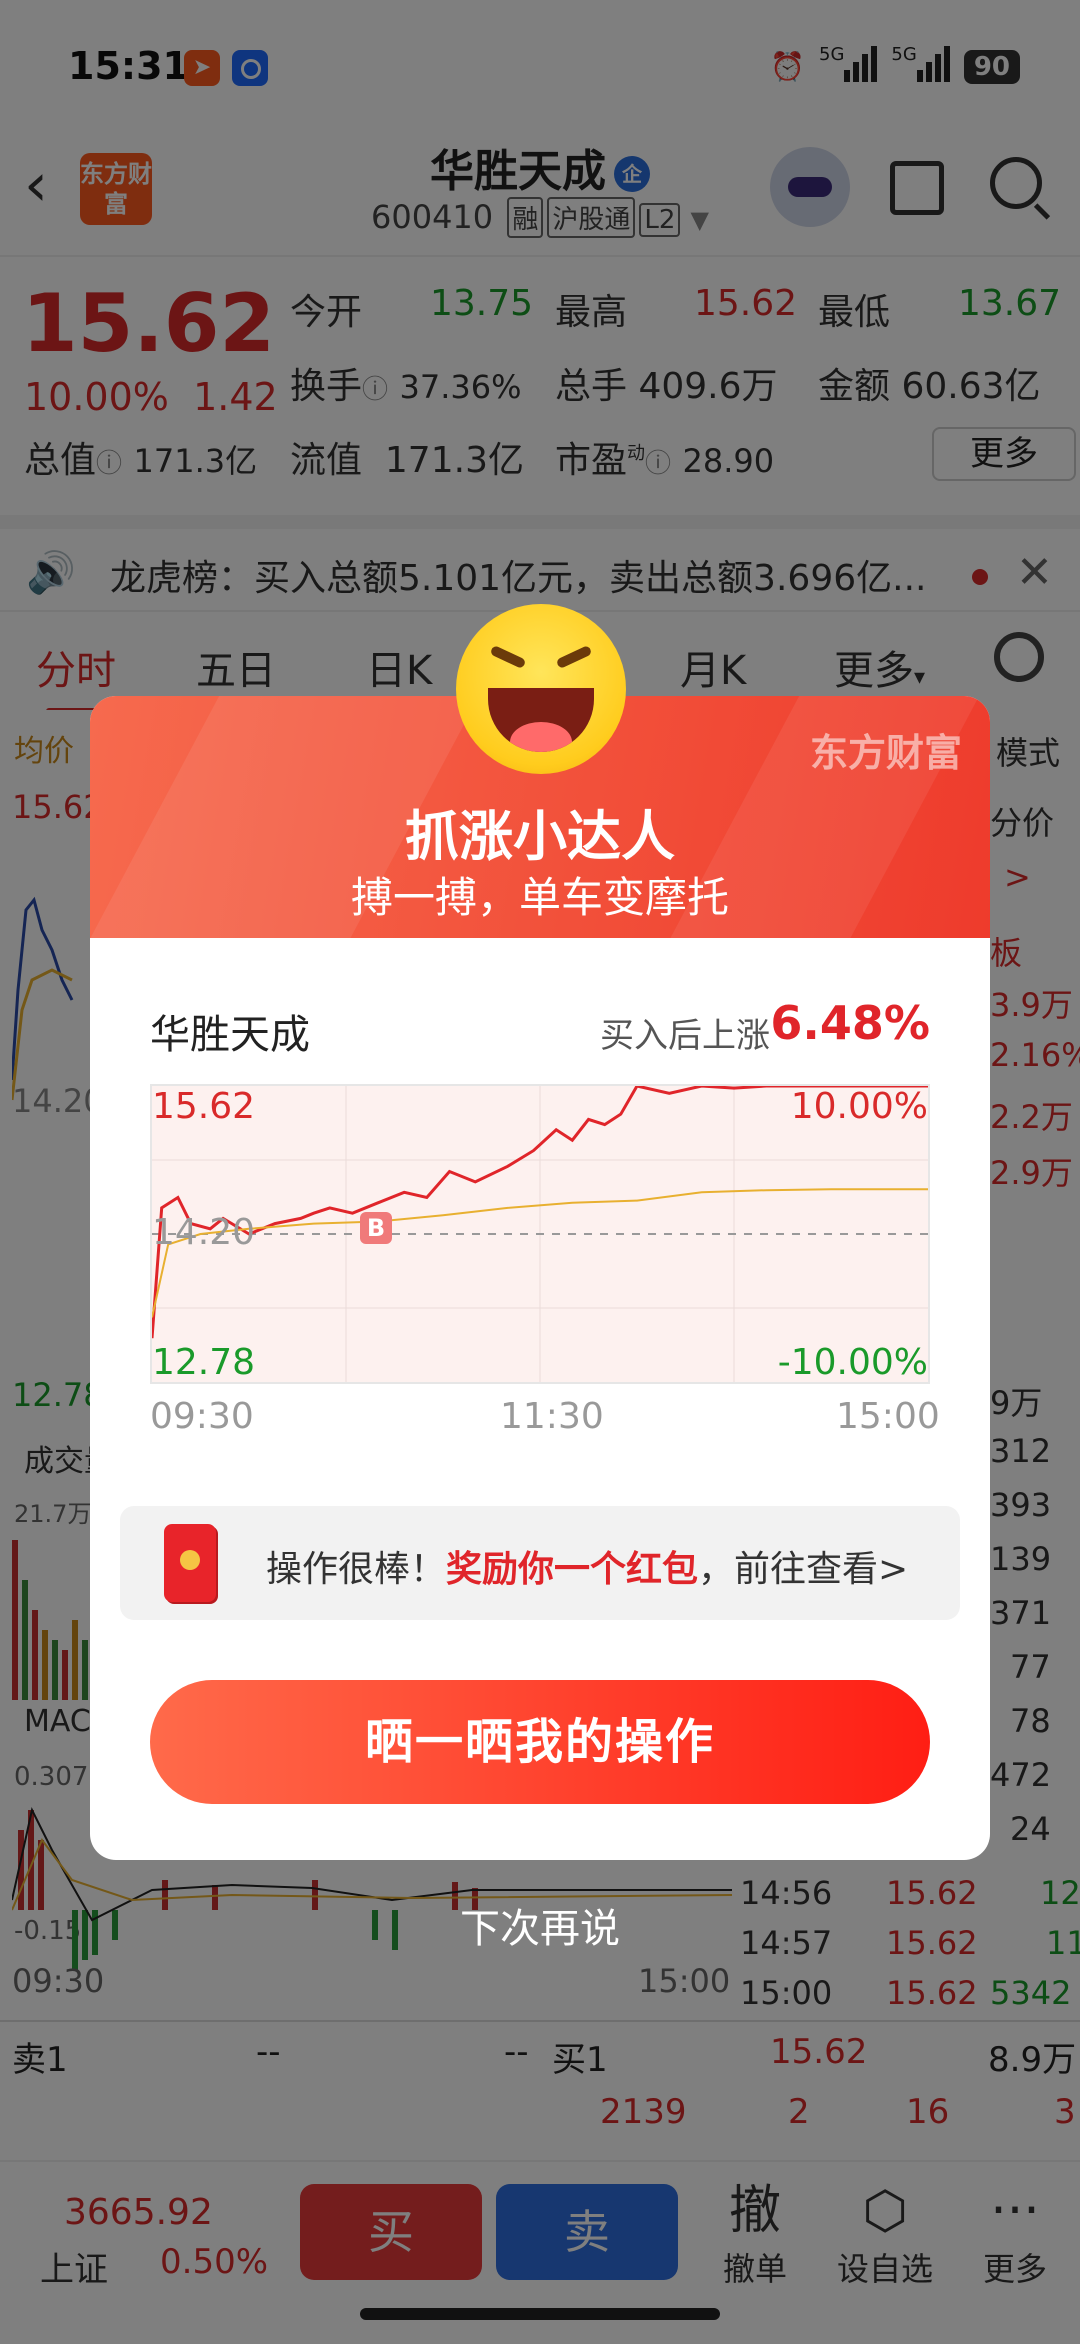 The width and height of the screenshot is (1080, 2344). I want to click on chart-mid-price: 14.20, so click(204, 1232).